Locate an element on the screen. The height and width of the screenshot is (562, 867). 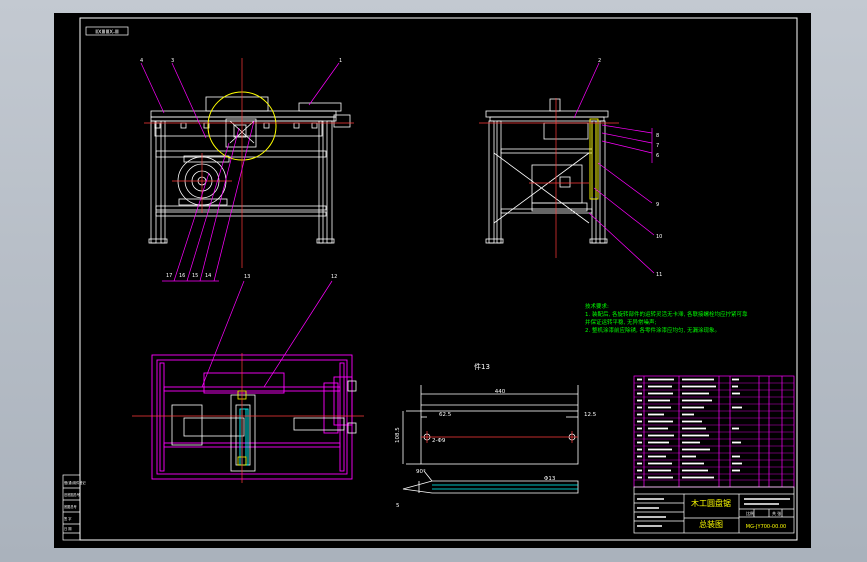
revision-row-3: 签 字 is located at coordinates (67, 518).